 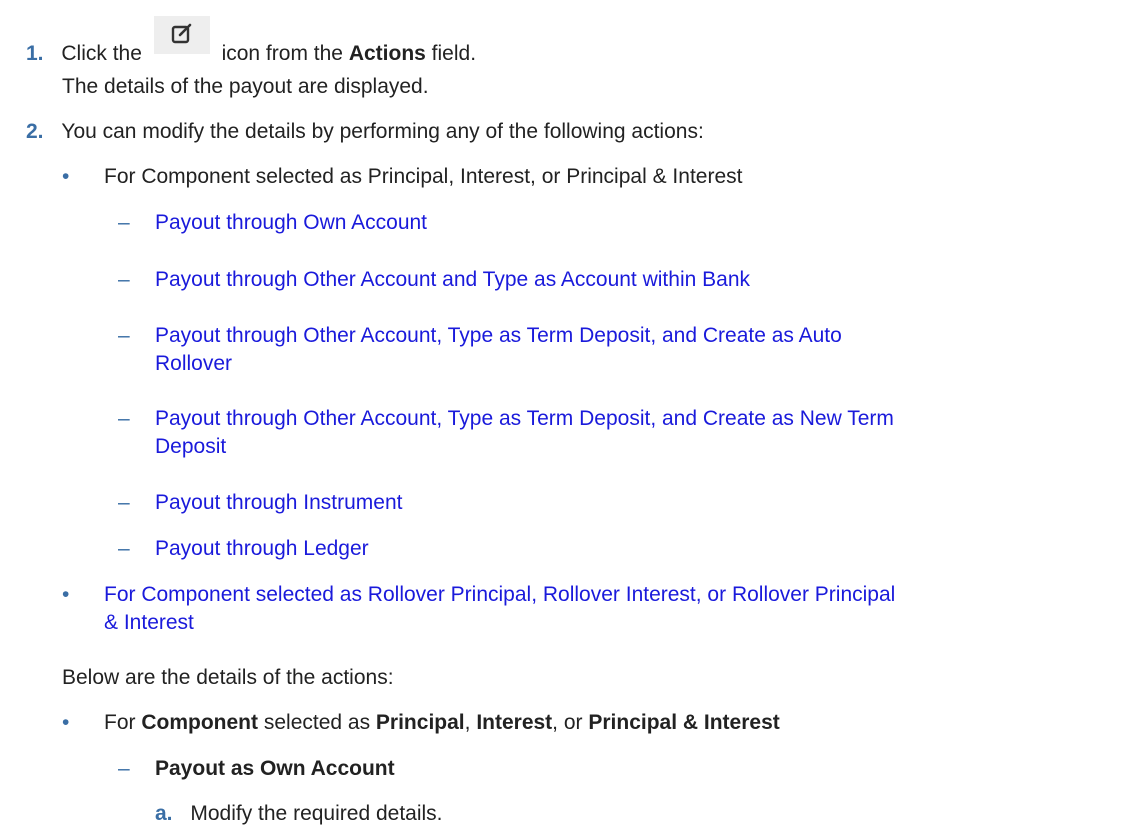 I want to click on list-item: – Payout through Own Account, so click(x=272, y=223).